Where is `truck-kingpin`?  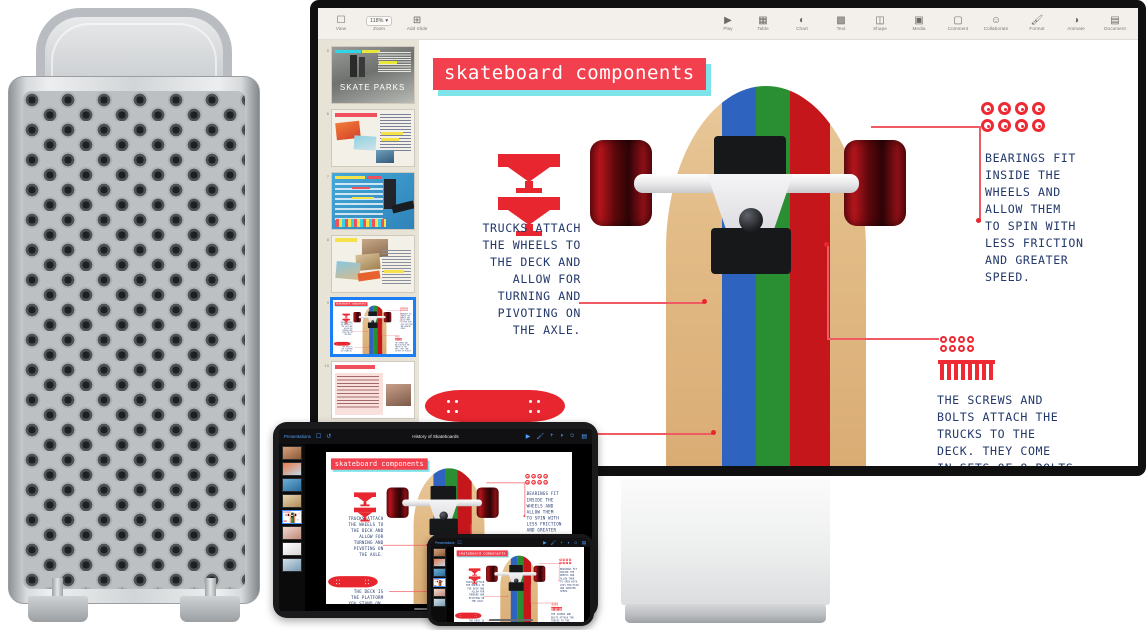
truck-kingpin is located at coordinates (751, 220).